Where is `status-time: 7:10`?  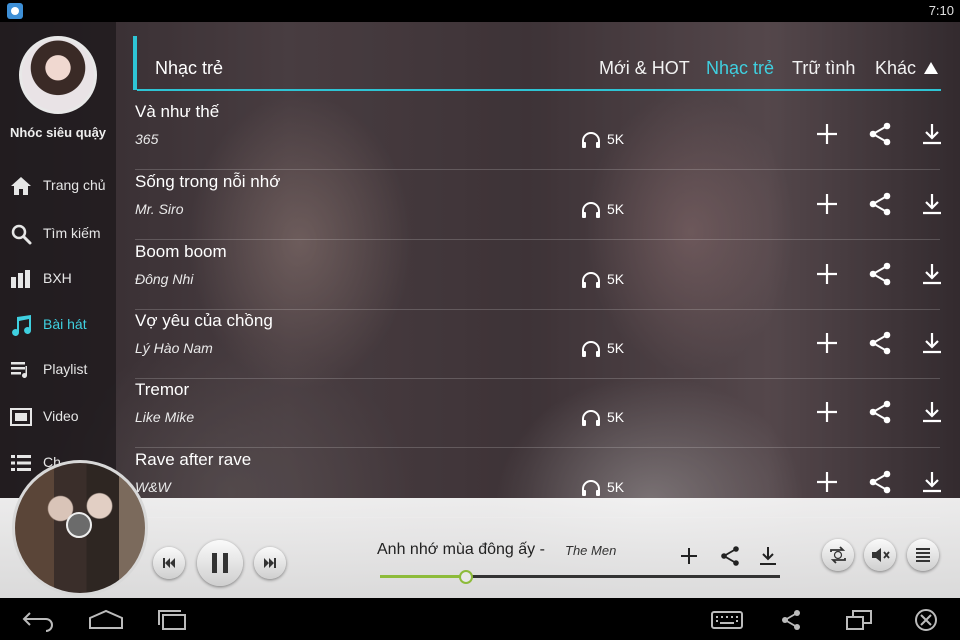
status-time: 7:10 is located at coordinates (941, 10).